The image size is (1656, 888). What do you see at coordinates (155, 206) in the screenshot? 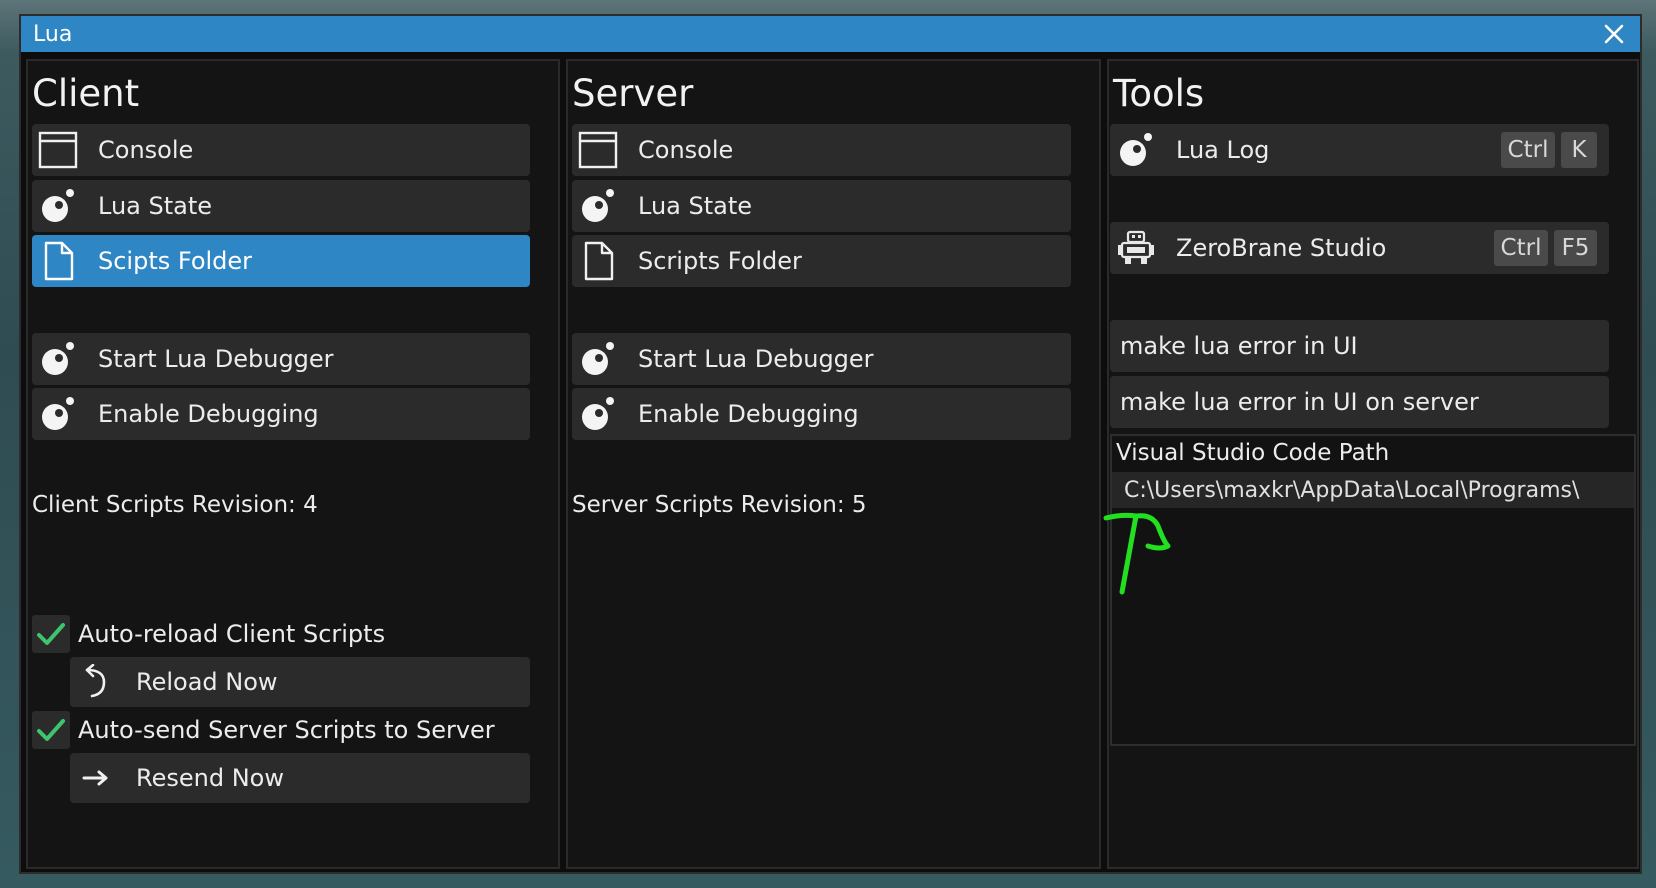
I see `client-lua-state-label: Lua State` at bounding box center [155, 206].